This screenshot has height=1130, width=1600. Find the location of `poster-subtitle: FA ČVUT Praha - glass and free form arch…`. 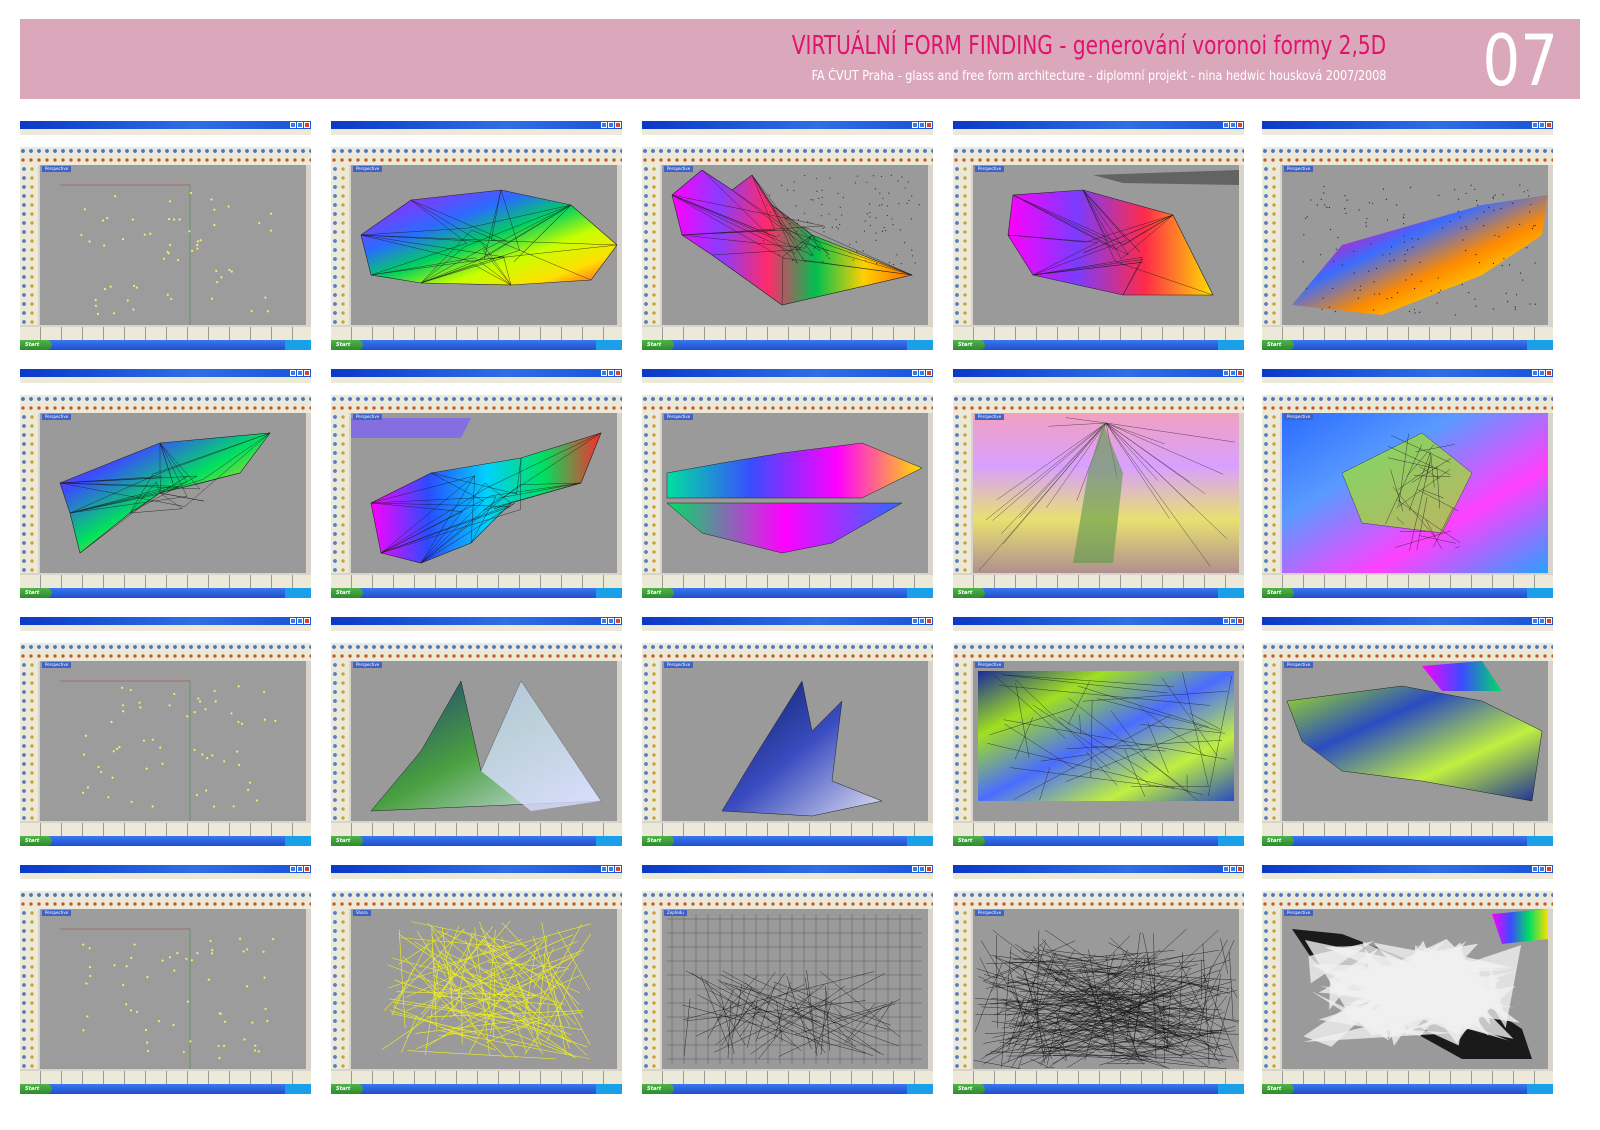

poster-subtitle: FA ČVUT Praha - glass and free form arch… is located at coordinates (1098, 76).